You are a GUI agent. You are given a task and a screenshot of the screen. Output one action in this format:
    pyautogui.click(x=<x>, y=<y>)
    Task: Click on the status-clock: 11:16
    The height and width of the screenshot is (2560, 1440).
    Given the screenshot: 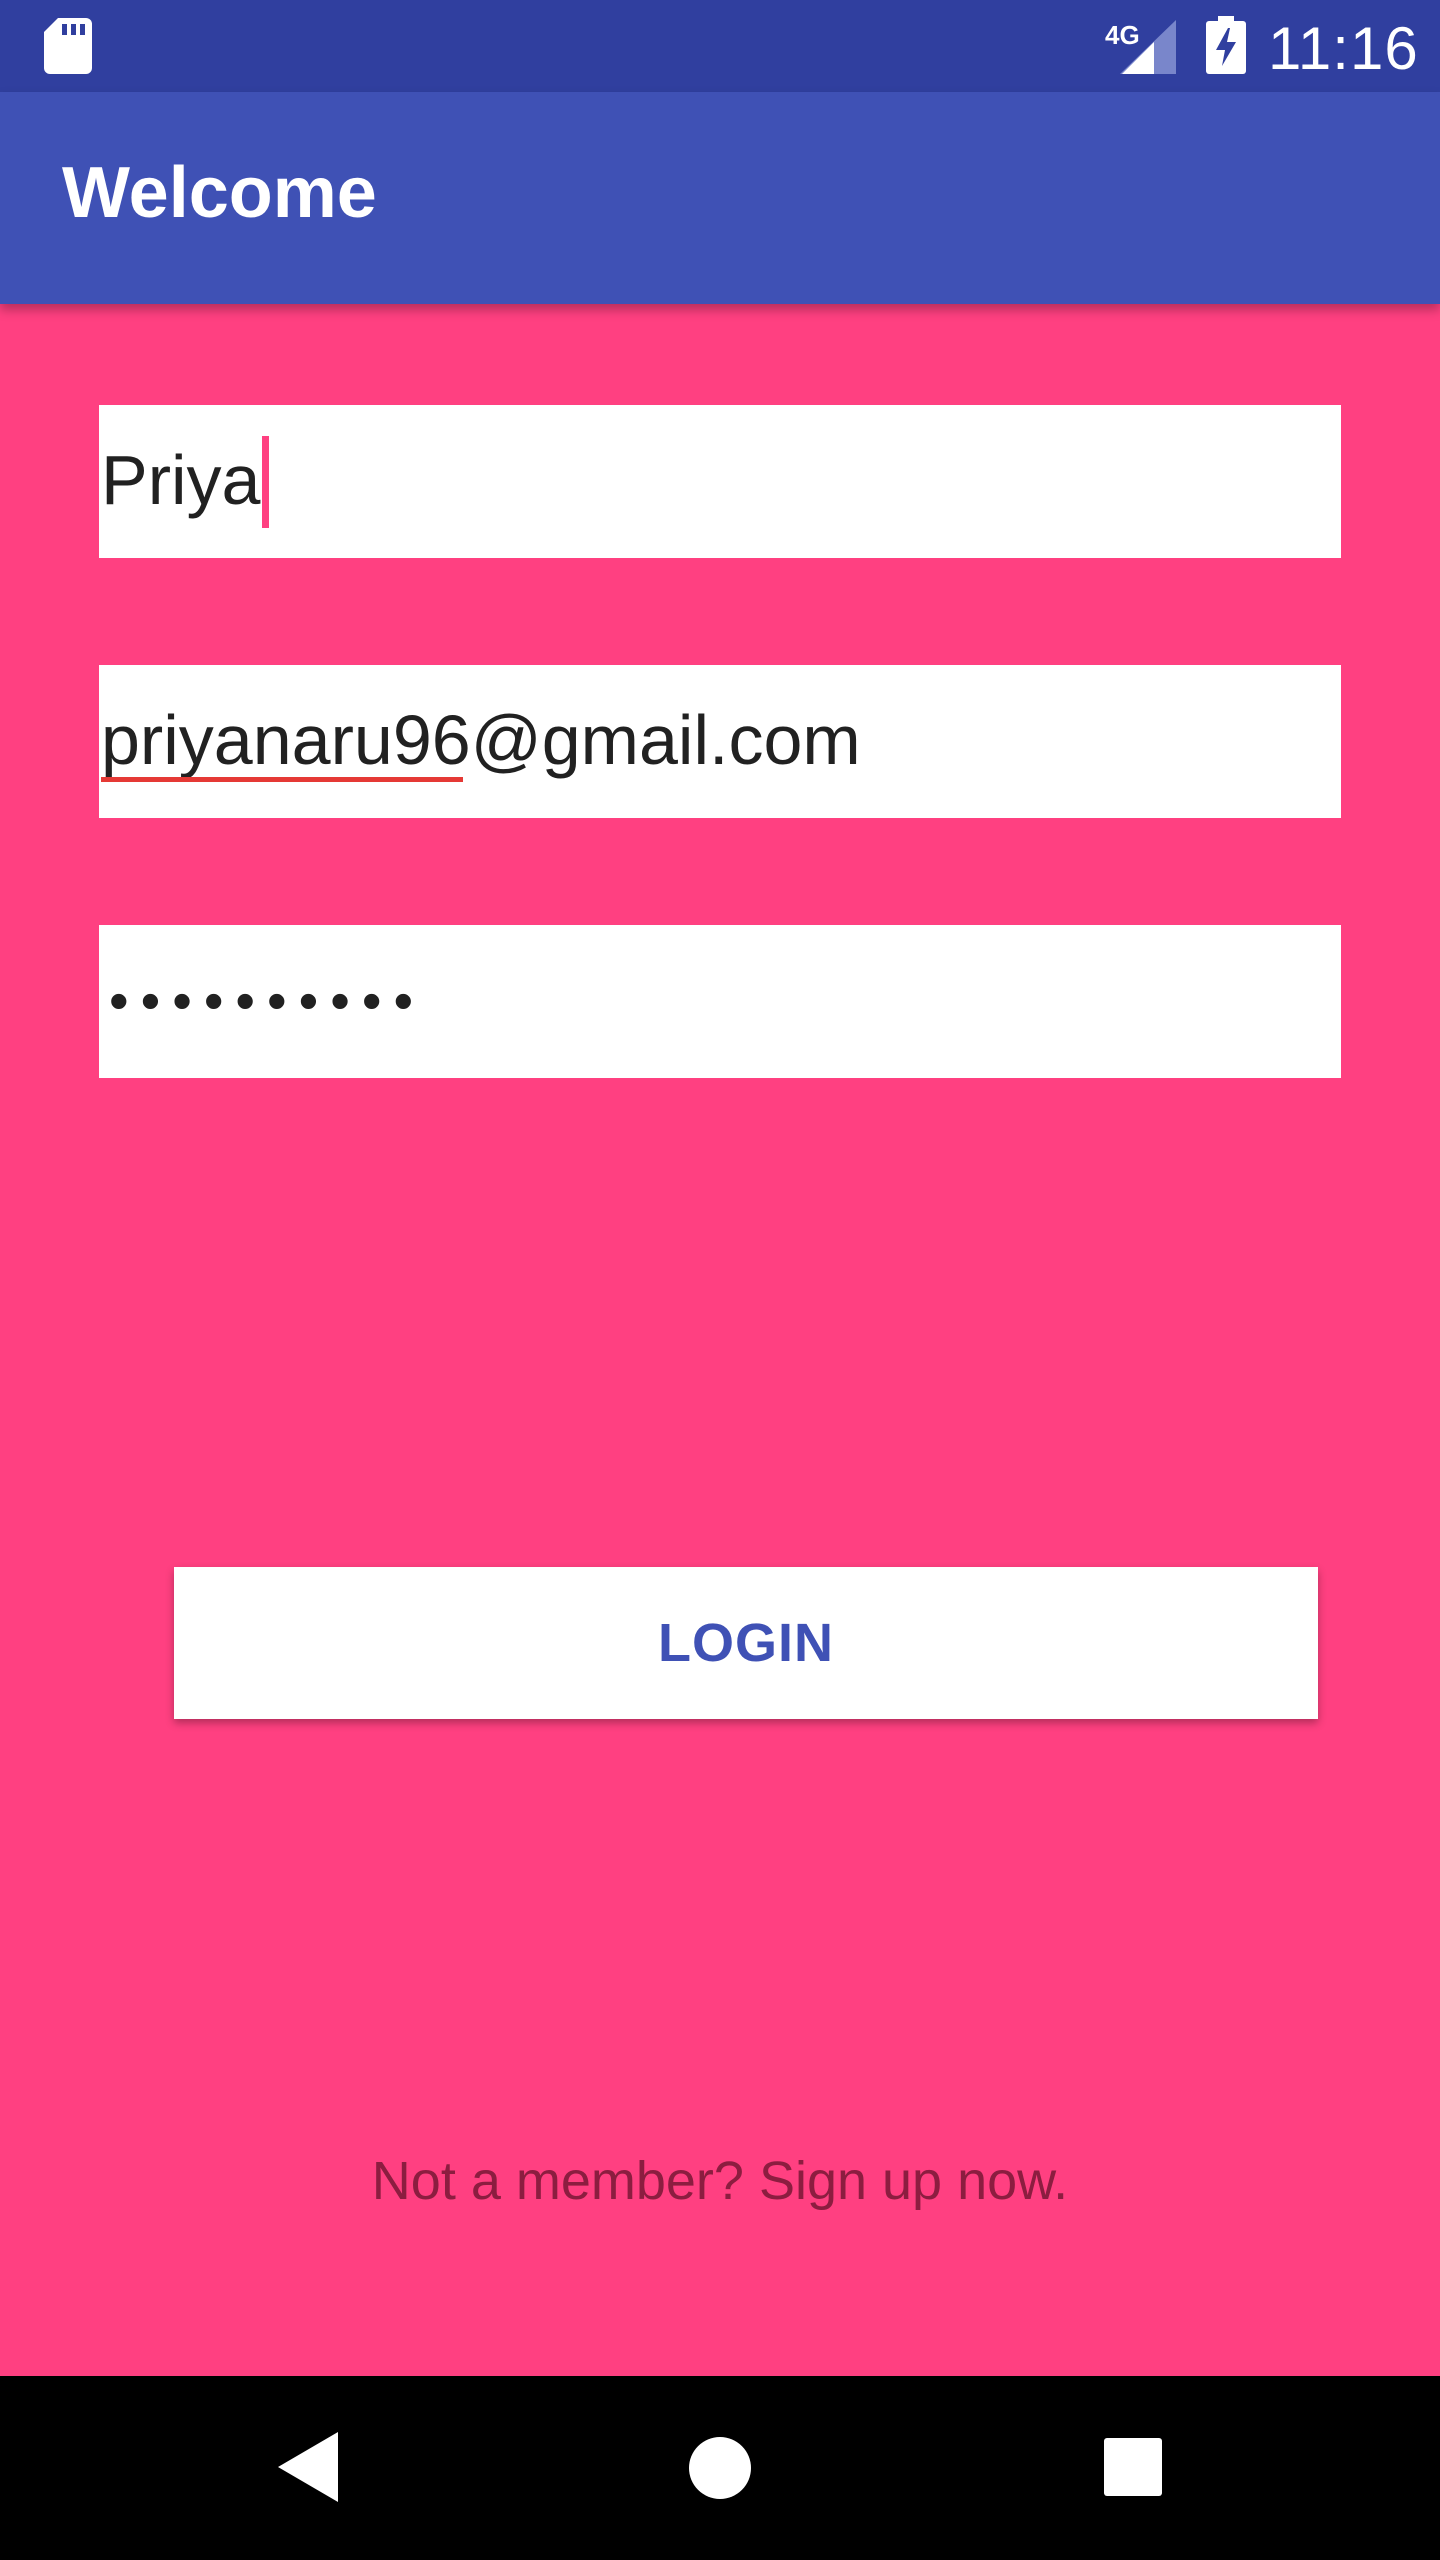 What is the action you would take?
    pyautogui.click(x=1343, y=48)
    